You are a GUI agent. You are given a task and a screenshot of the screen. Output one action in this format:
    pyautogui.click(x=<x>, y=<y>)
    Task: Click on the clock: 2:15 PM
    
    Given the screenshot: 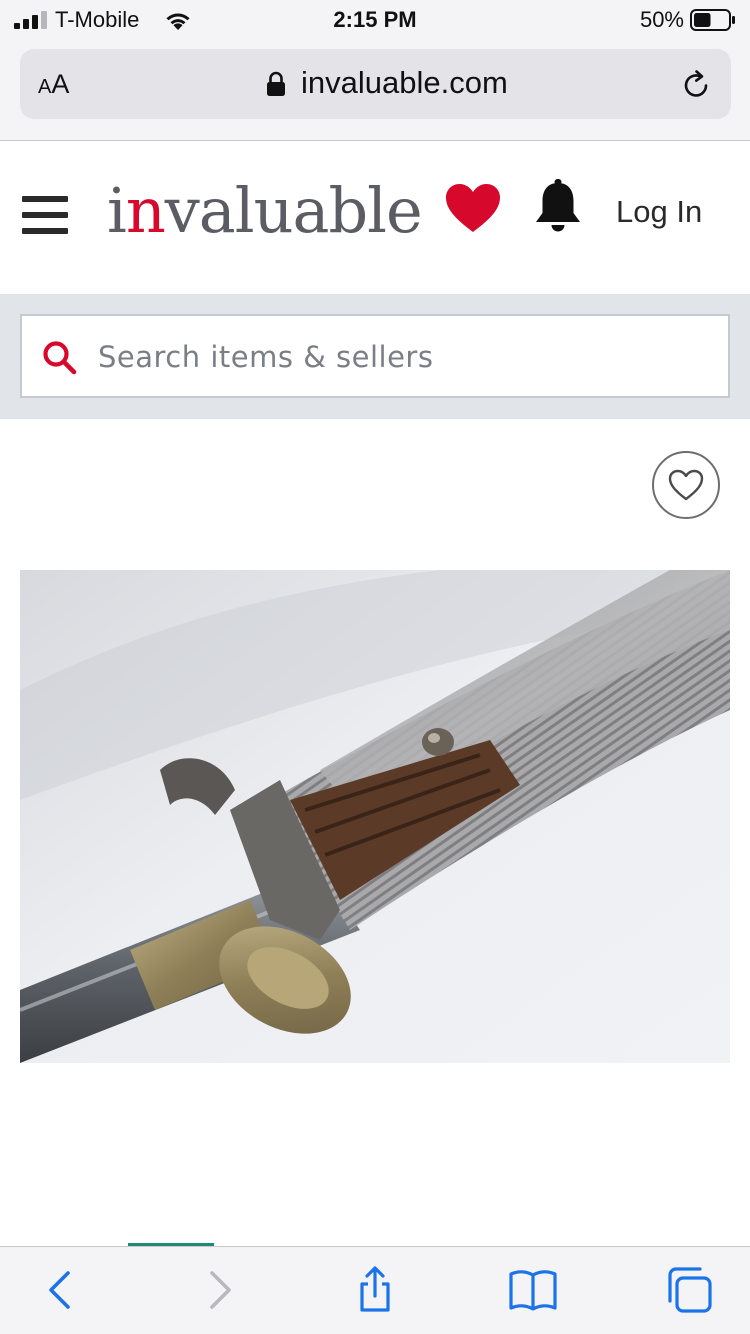 What is the action you would take?
    pyautogui.click(x=375, y=19)
    